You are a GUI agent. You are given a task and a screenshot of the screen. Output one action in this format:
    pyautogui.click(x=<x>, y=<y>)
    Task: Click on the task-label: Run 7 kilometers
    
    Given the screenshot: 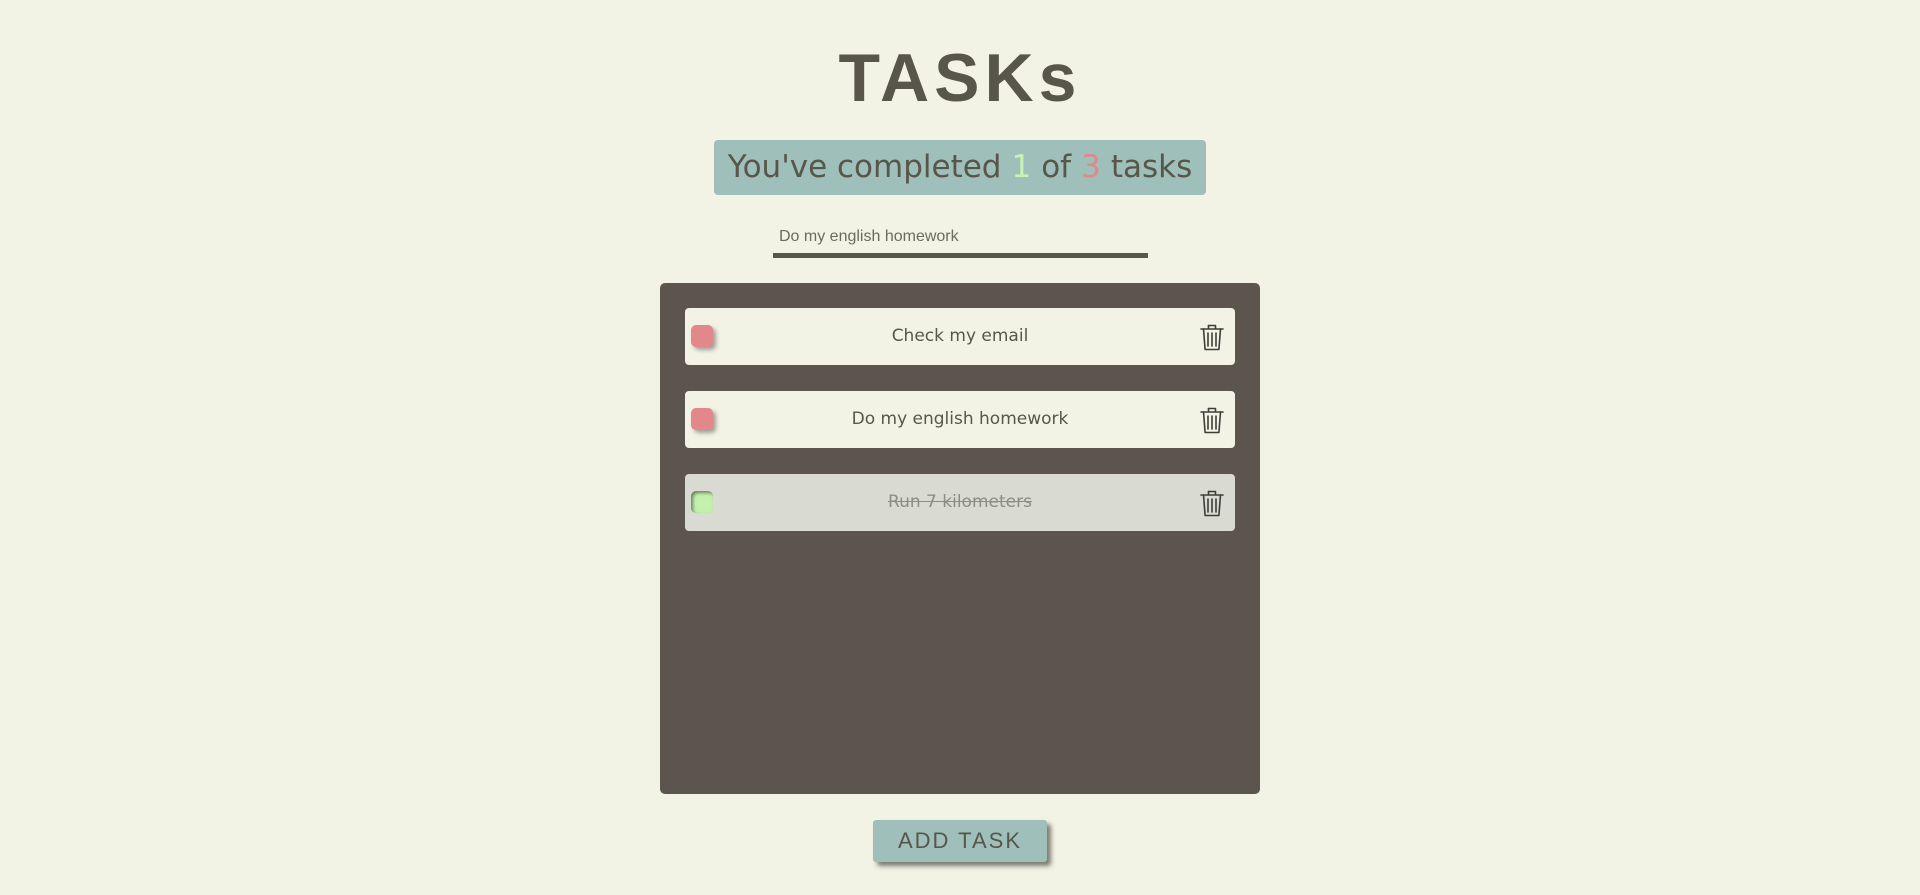 What is the action you would take?
    pyautogui.click(x=960, y=502)
    